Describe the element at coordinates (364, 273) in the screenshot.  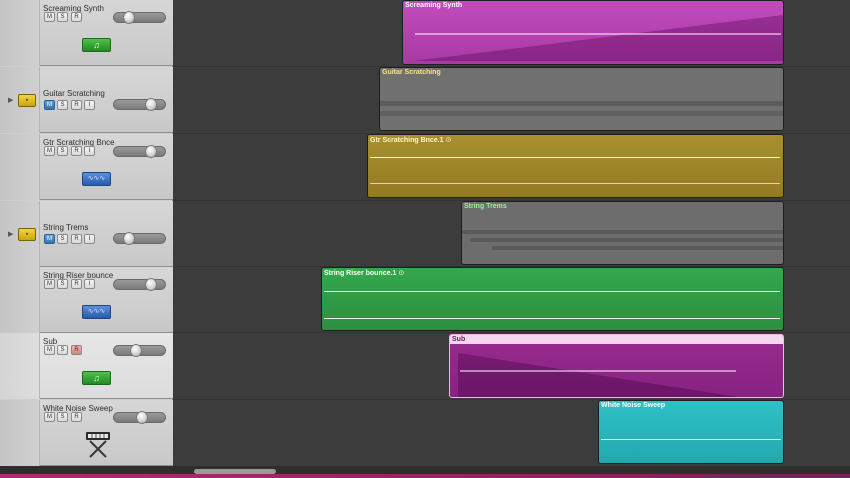
I see `region-title: String Riser bounce.1 ⊙` at that location.